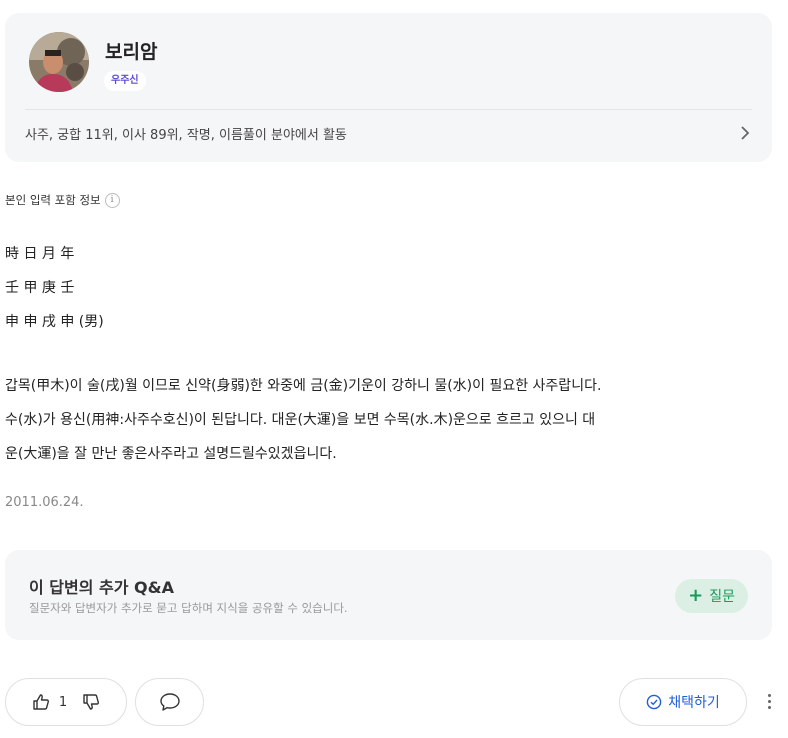 The width and height of the screenshot is (788, 738). Describe the element at coordinates (654, 702) in the screenshot. I see `check-circle-icon` at that location.